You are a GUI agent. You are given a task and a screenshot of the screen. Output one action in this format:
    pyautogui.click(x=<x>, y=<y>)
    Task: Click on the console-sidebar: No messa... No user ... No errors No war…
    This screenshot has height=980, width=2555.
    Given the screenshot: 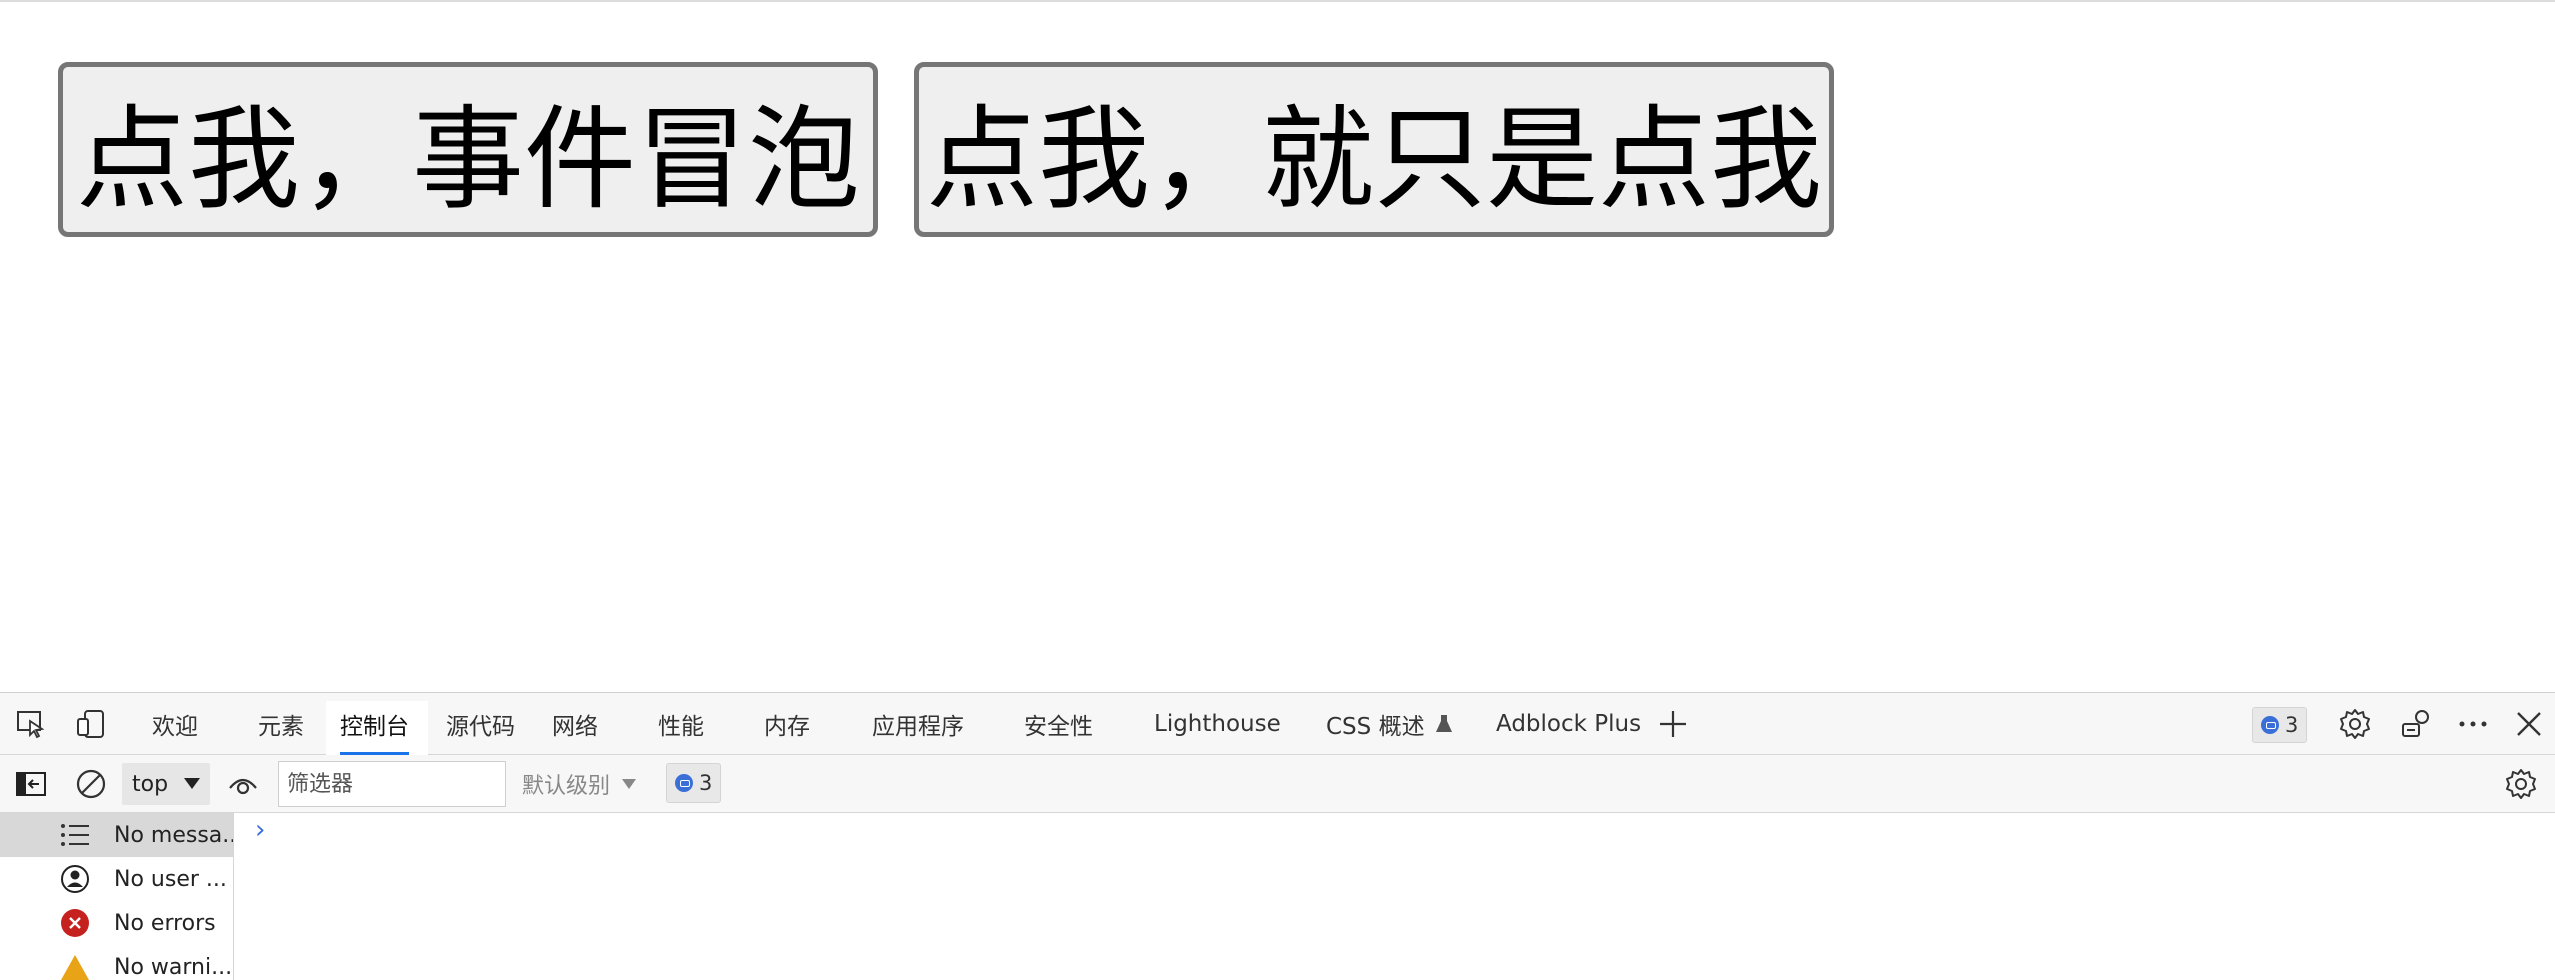 What is the action you would take?
    pyautogui.click(x=117, y=896)
    